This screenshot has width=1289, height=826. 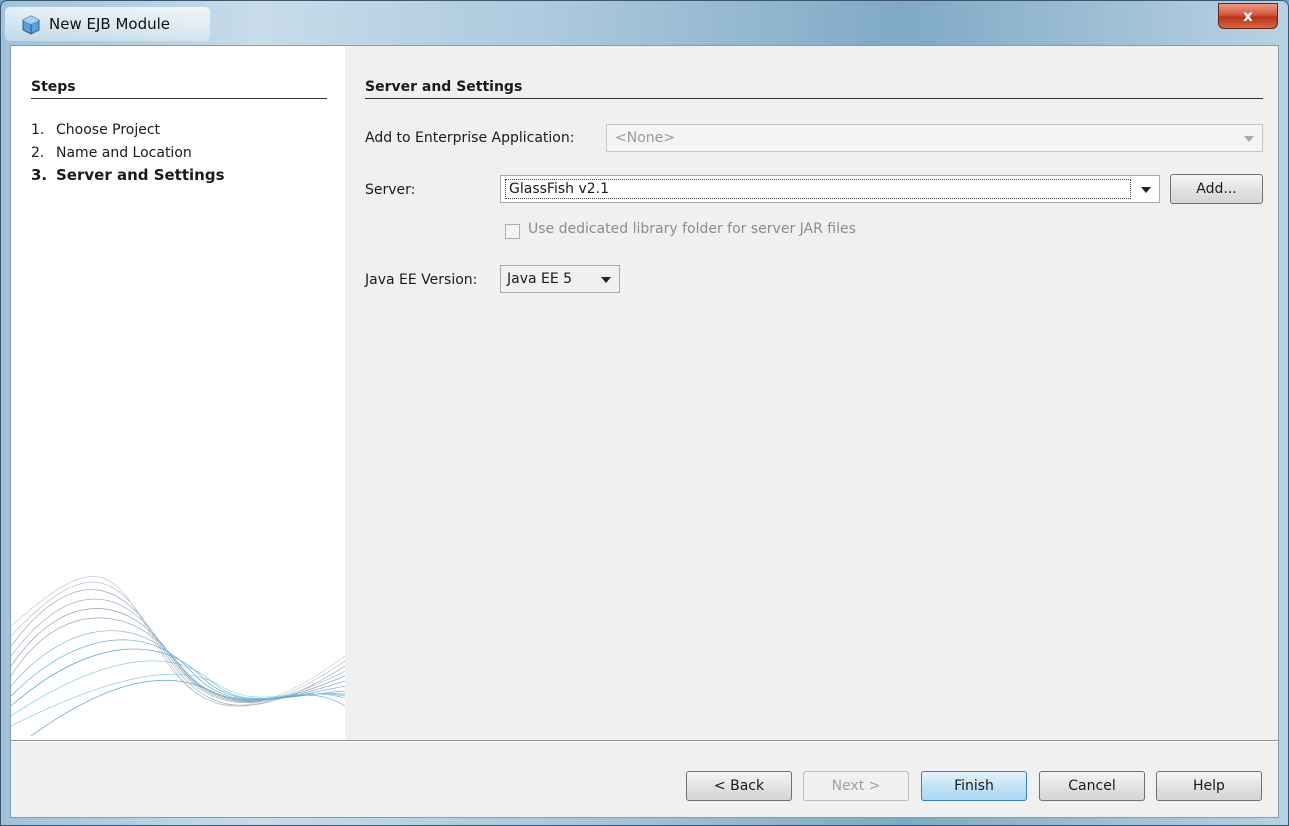 I want to click on enterprise-app-value: <None>, so click(x=645, y=138).